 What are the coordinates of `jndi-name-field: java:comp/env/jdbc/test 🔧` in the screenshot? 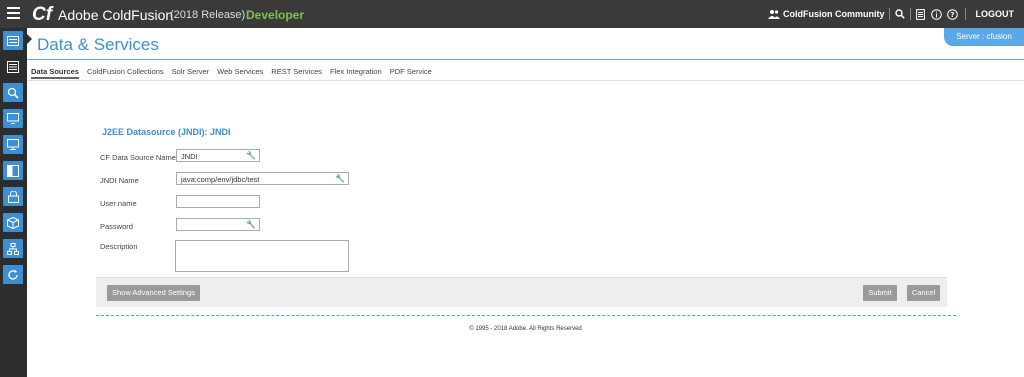 It's located at (262, 178).